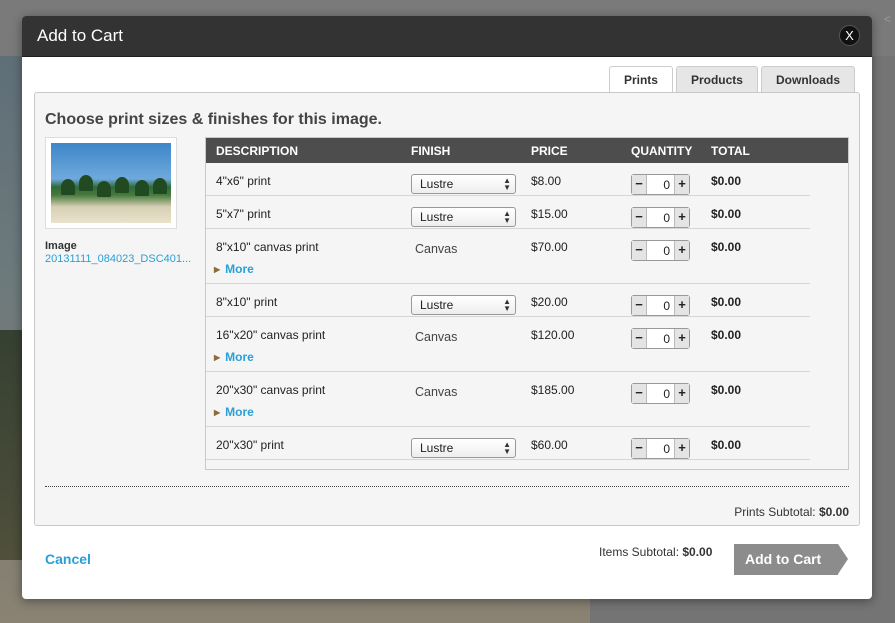  I want to click on row-description: 20"x30" print, so click(250, 445).